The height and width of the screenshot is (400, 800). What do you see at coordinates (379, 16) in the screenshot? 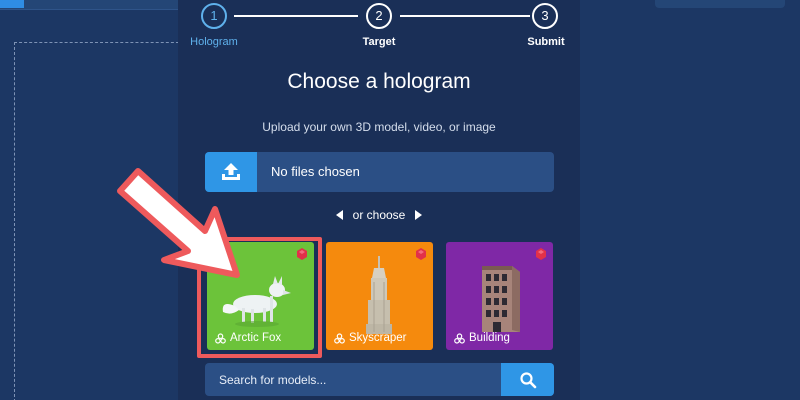
I see `step-2-circle: 2` at bounding box center [379, 16].